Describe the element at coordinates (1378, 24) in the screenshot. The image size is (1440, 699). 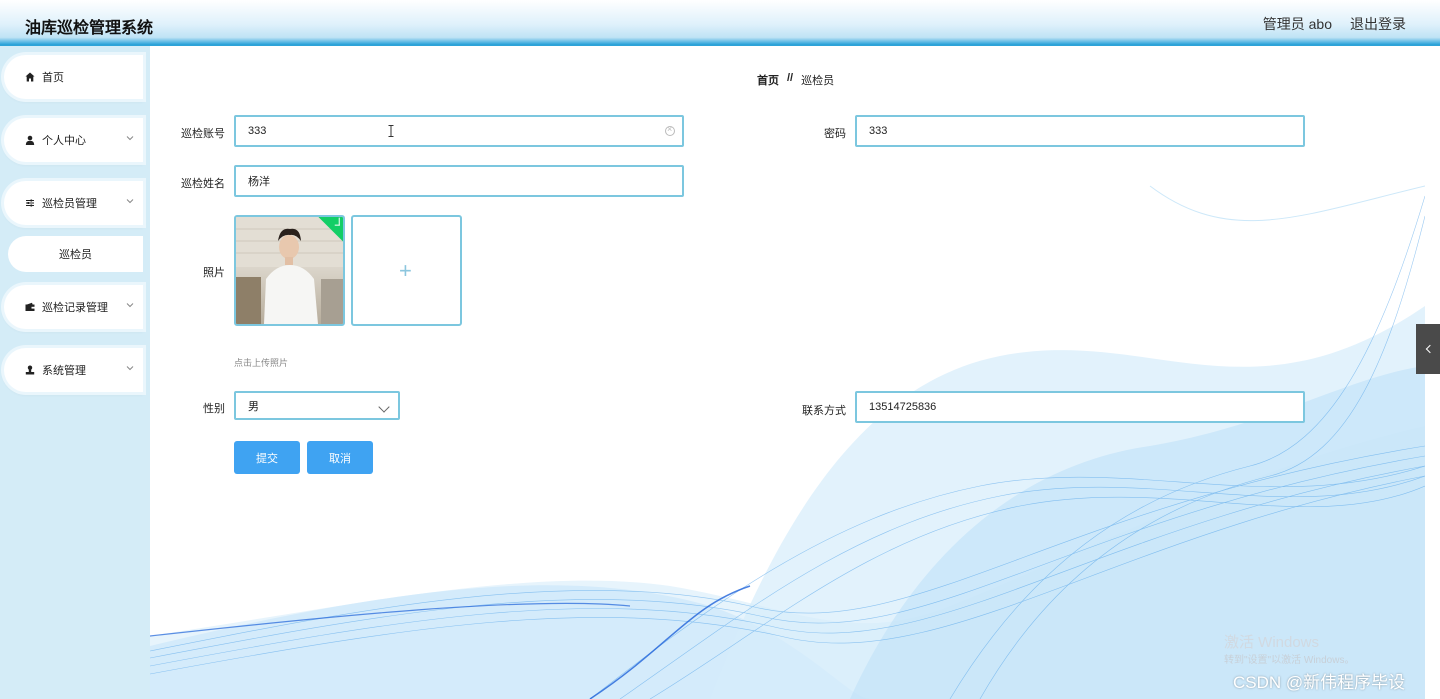
I see `logout-link: 退出登录` at that location.